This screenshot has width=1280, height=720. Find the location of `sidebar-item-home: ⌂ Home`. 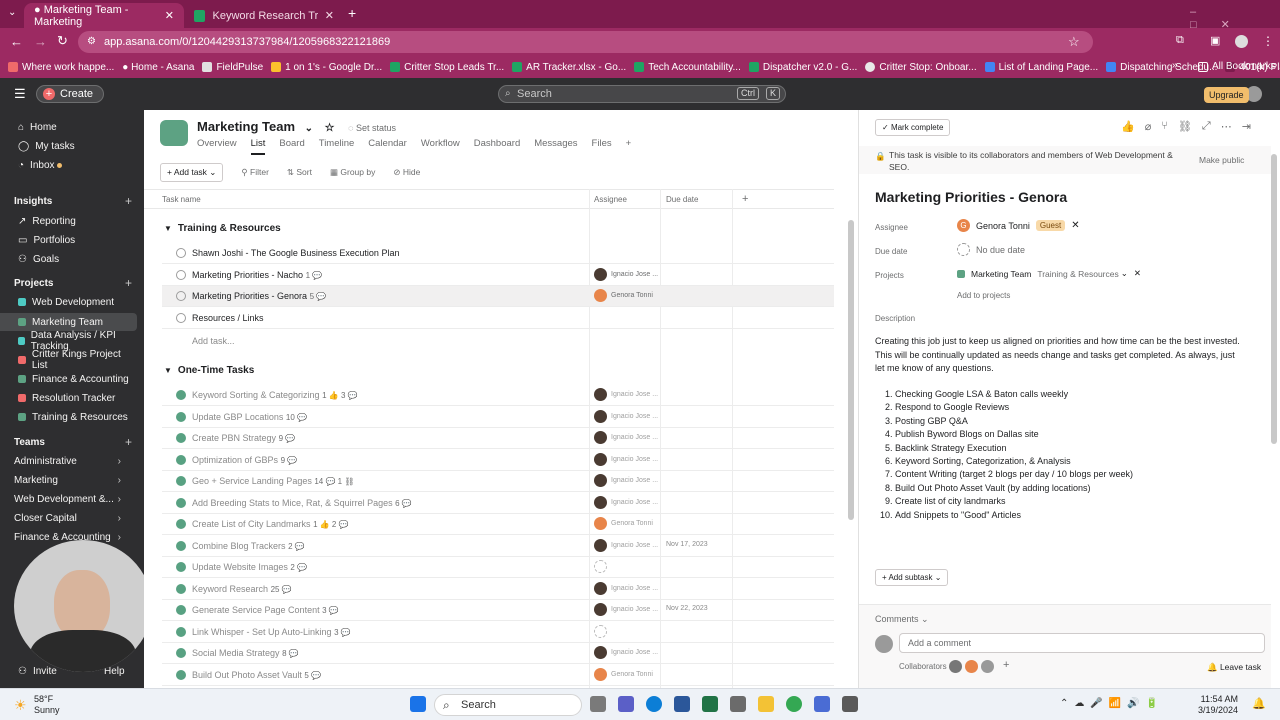

sidebar-item-home: ⌂ Home is located at coordinates (68, 127).